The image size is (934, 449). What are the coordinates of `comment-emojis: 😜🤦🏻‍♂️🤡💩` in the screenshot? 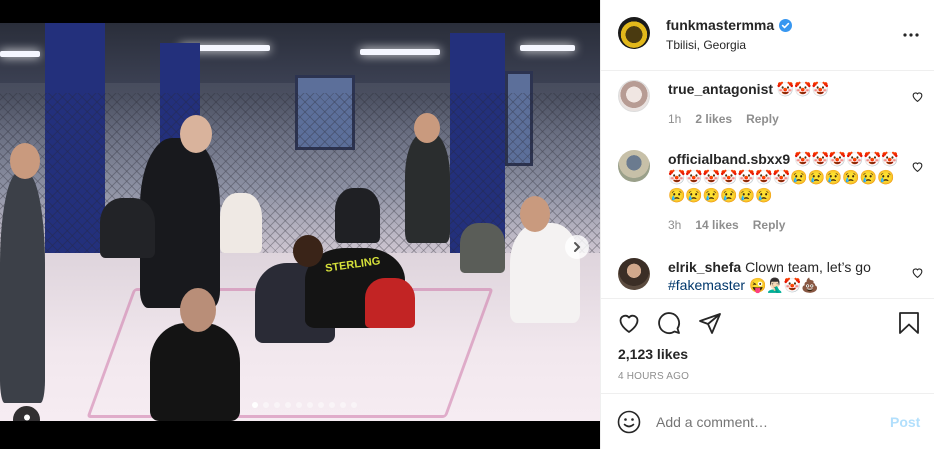 It's located at (783, 285).